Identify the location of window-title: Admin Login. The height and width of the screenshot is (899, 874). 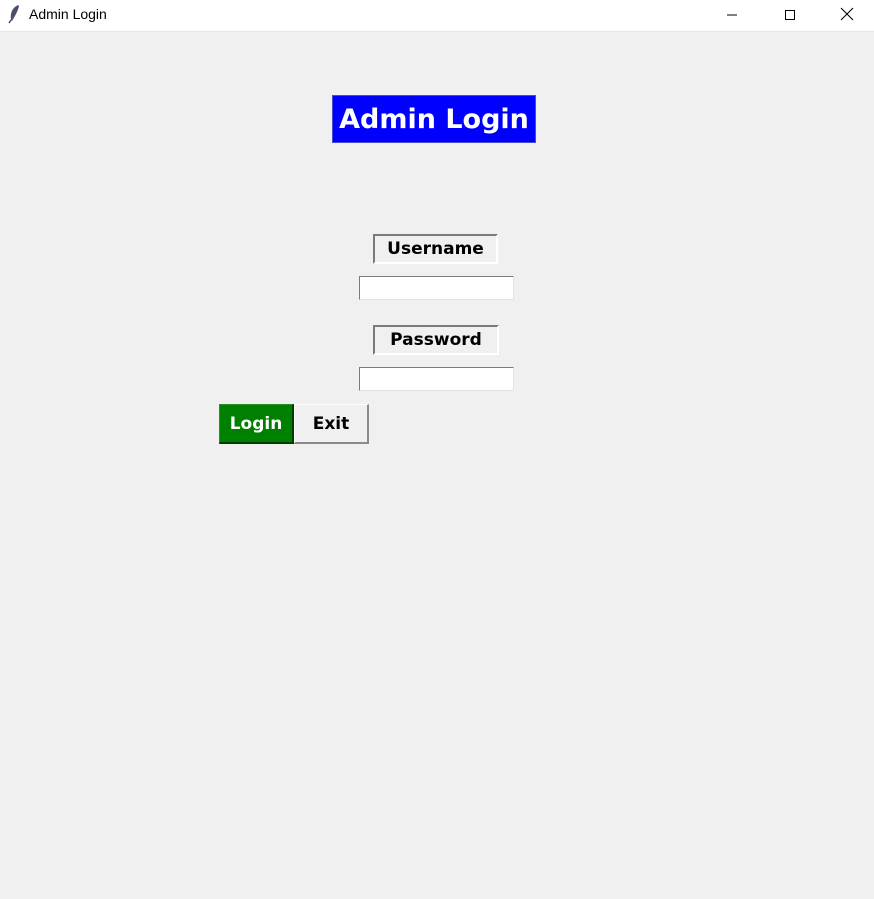
(68, 14).